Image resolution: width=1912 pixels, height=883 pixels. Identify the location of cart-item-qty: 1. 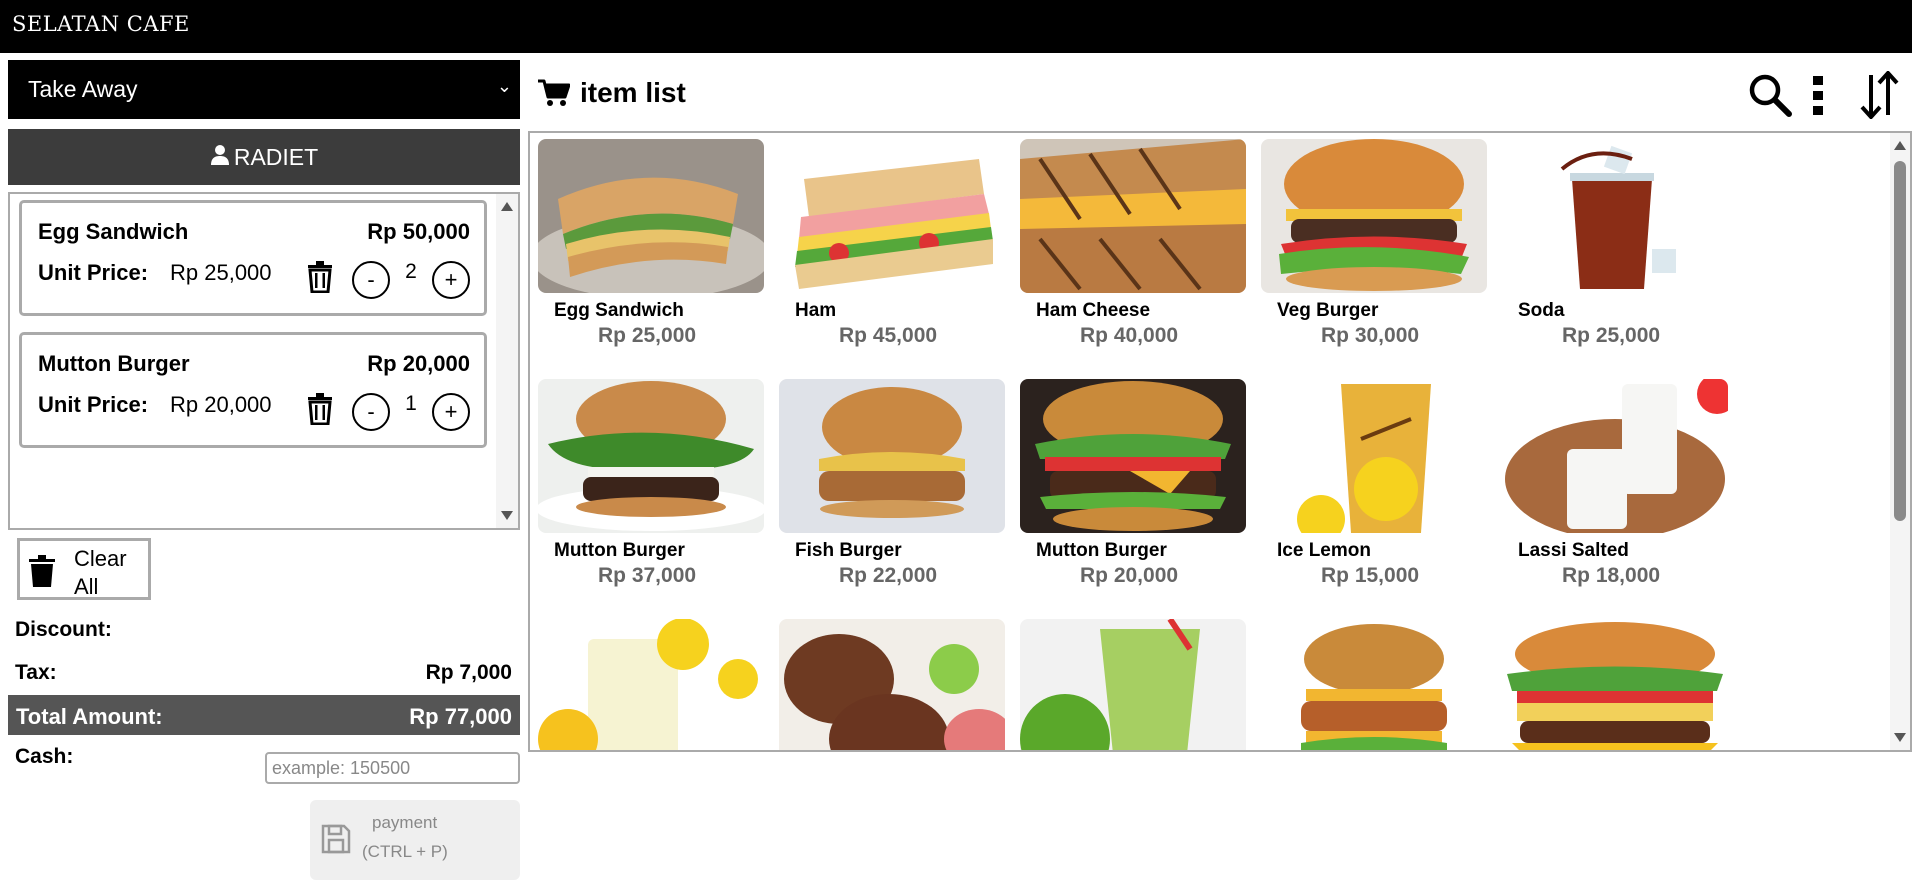
(411, 403).